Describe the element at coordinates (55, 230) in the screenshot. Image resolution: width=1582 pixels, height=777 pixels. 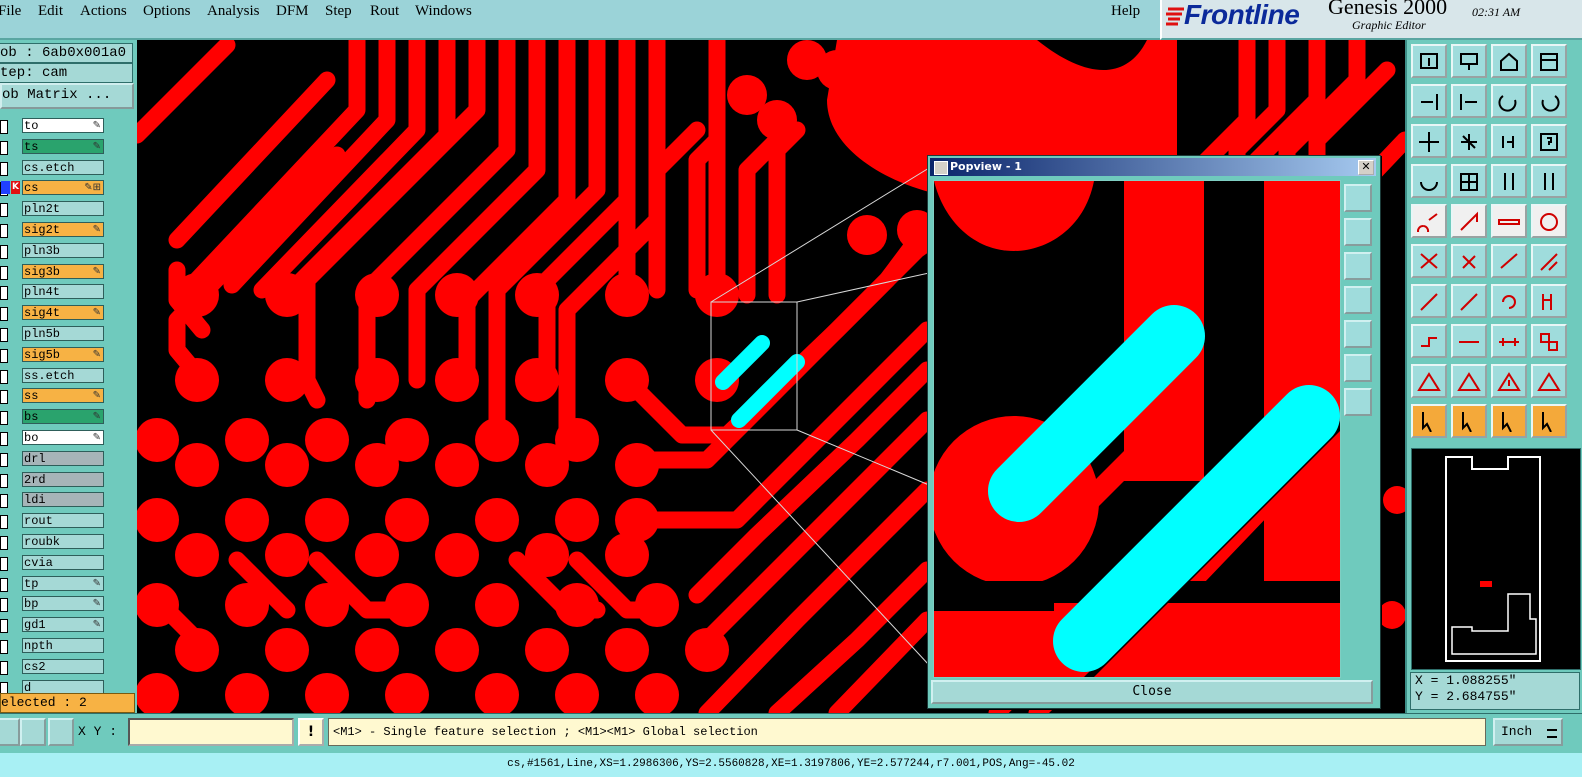
I see `layer-row-5: sig2t ✎` at that location.